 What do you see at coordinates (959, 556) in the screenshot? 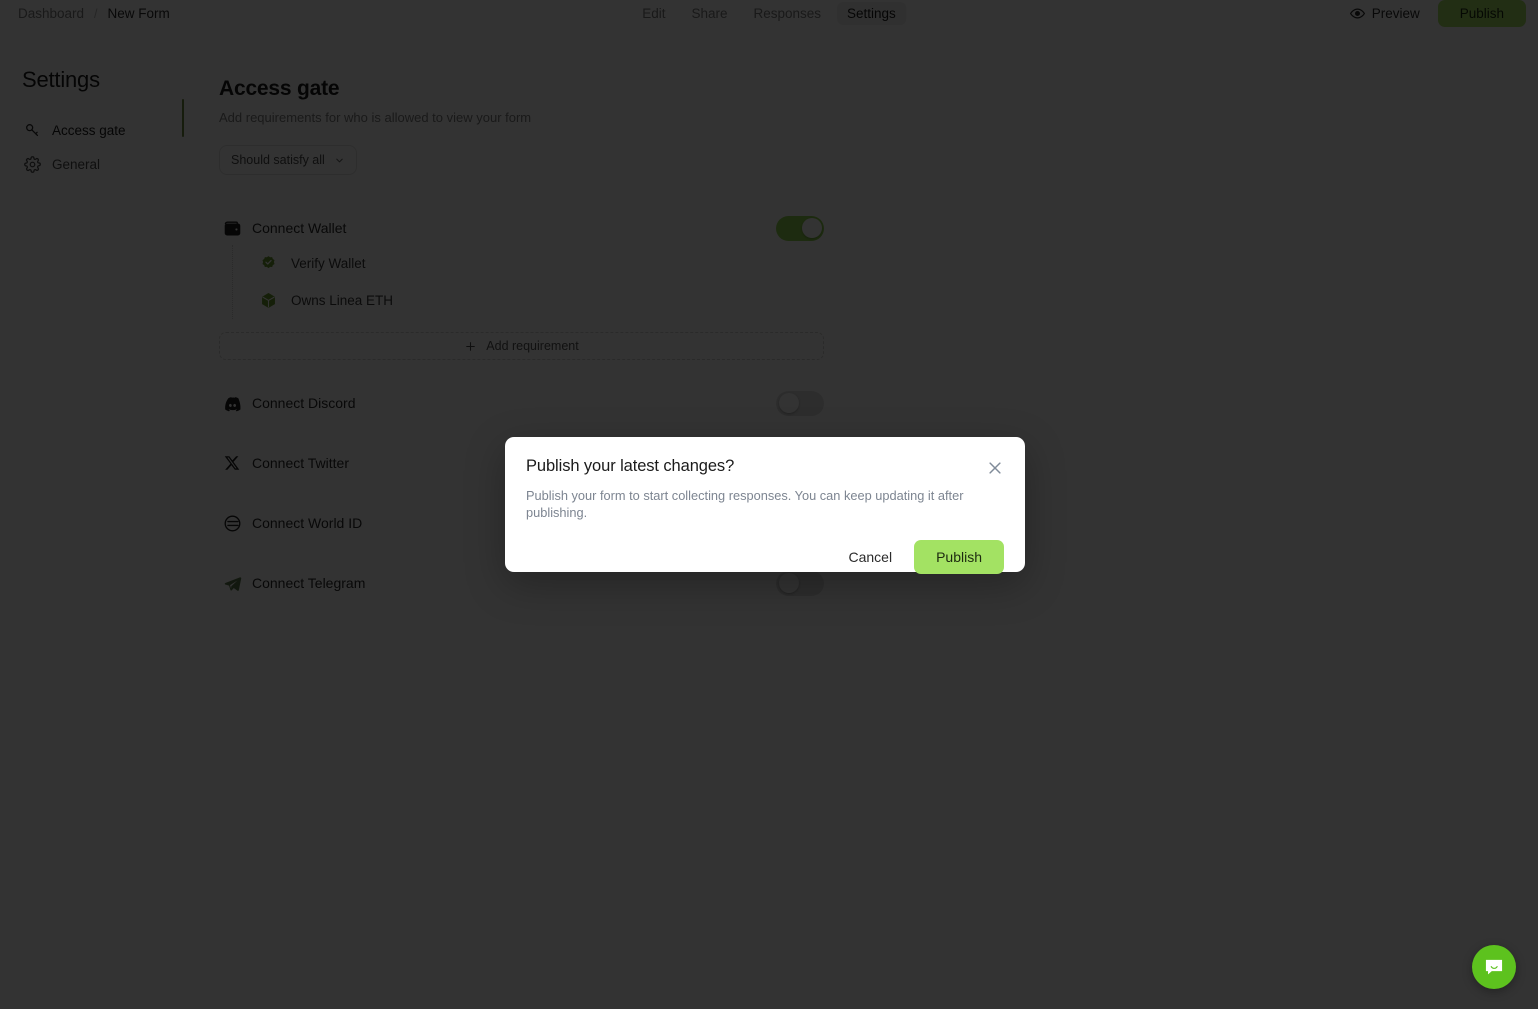
I see `publish-button-modal: Publish` at bounding box center [959, 556].